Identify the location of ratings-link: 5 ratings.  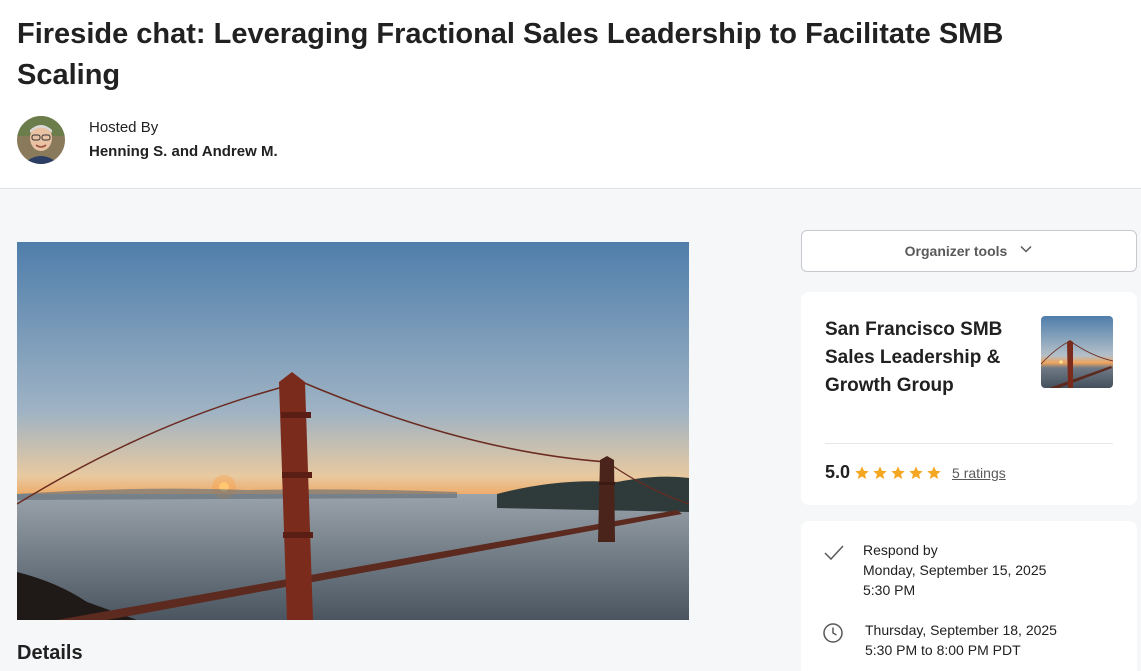
(979, 473).